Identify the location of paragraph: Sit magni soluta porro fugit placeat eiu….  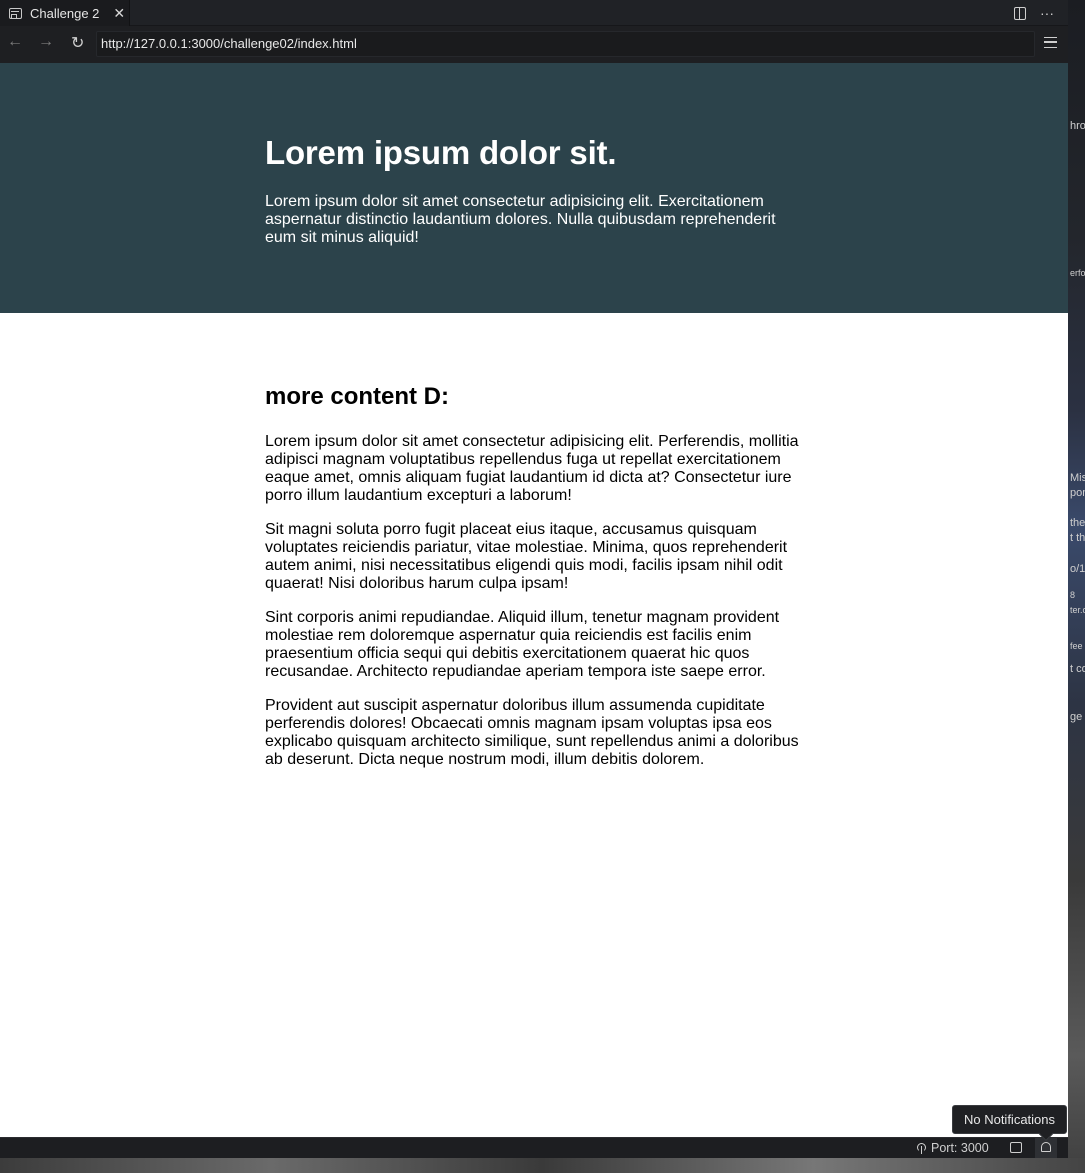
(526, 556).